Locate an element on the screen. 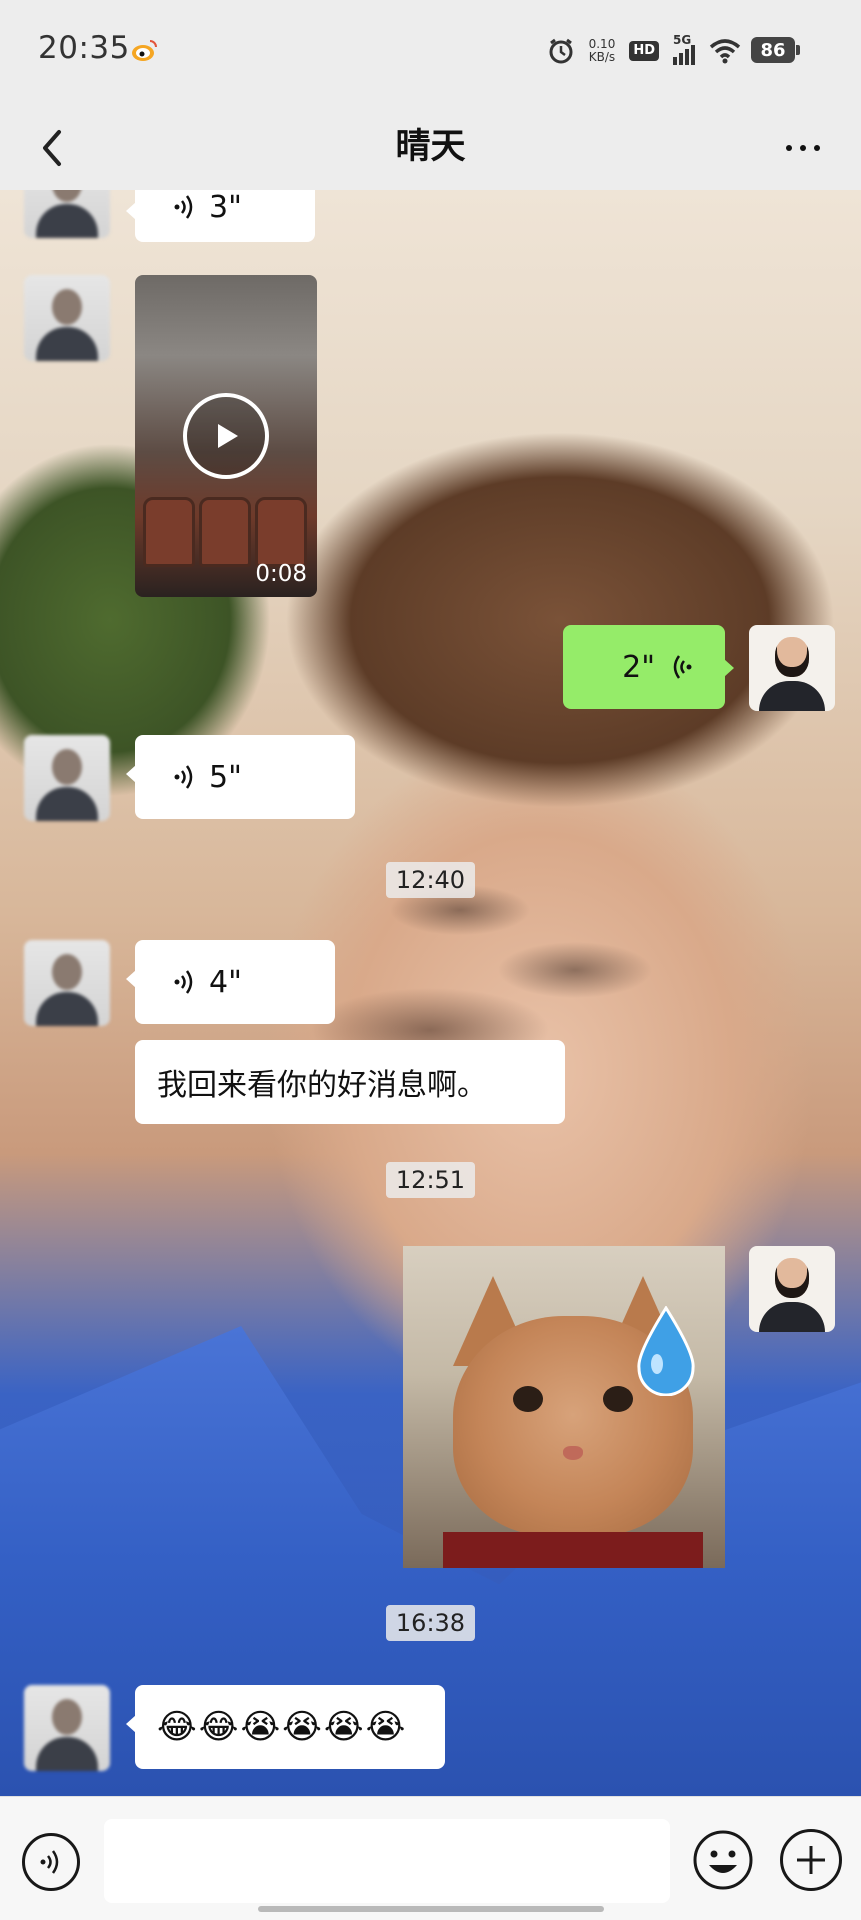 This screenshot has height=1920, width=861. input-bar is located at coordinates (430, 1858).